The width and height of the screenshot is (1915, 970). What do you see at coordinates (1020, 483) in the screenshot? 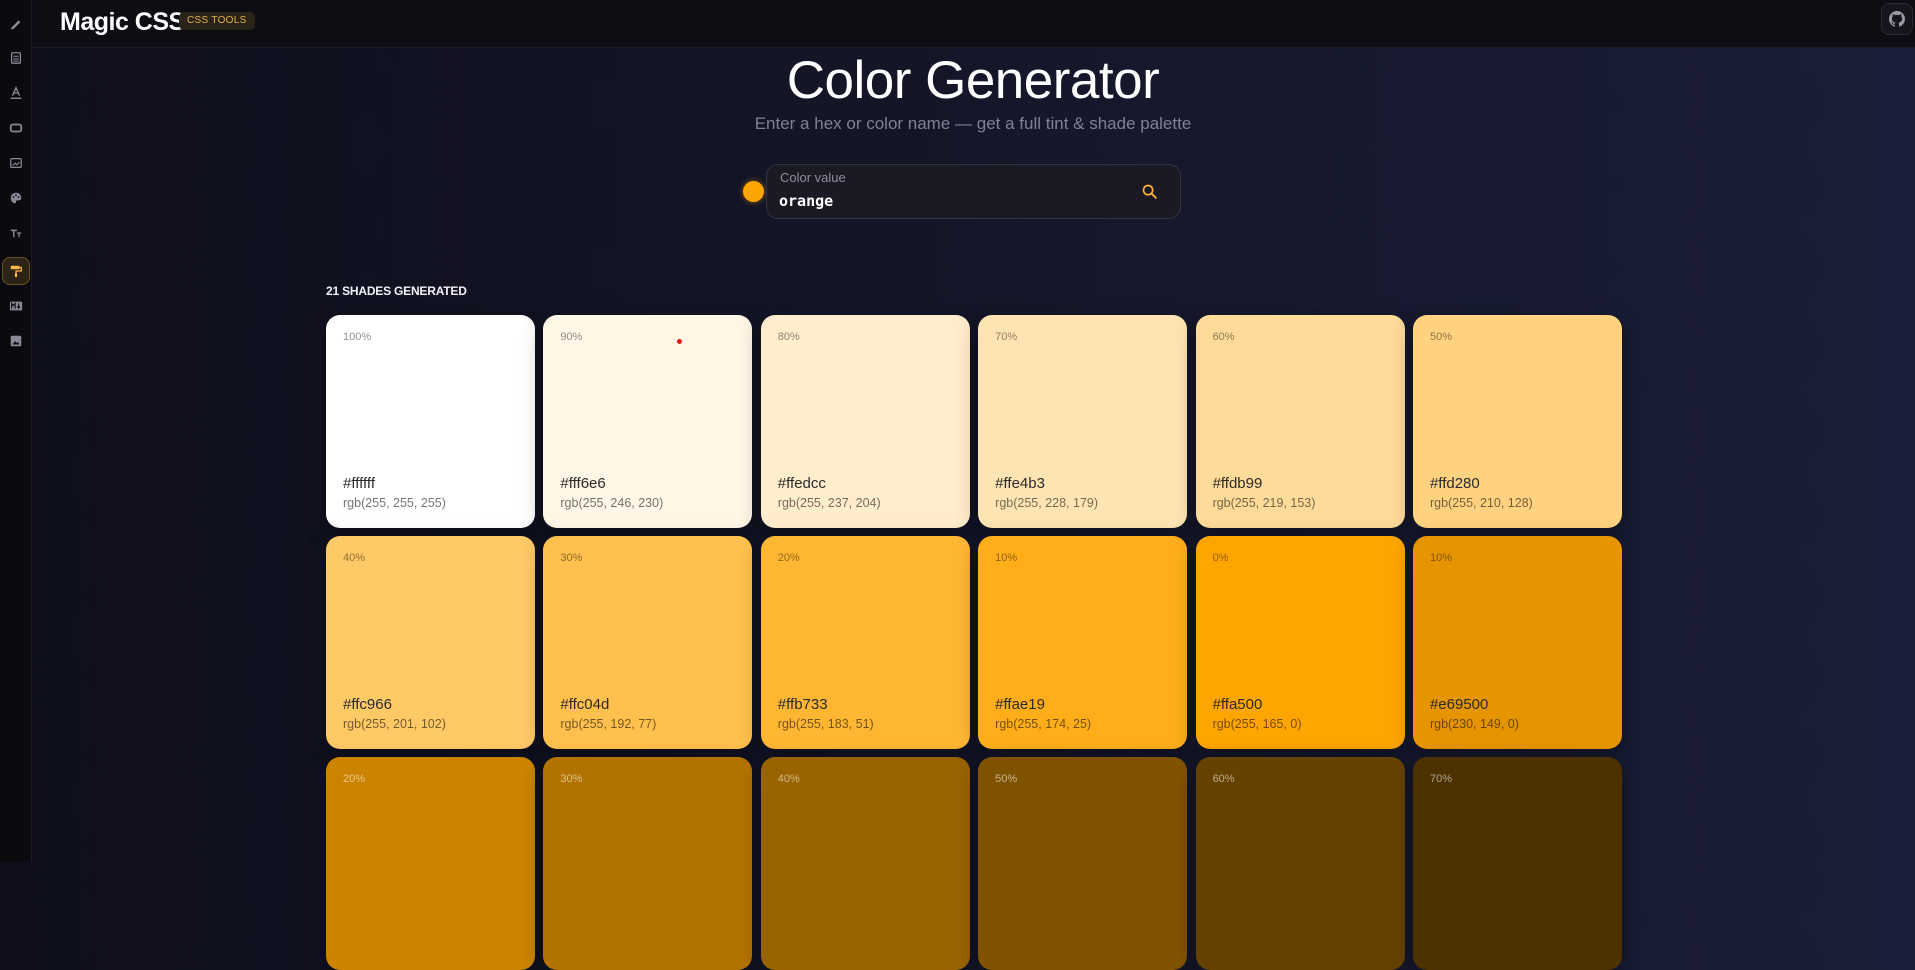
I see `shade-hex: #ffe4b3` at bounding box center [1020, 483].